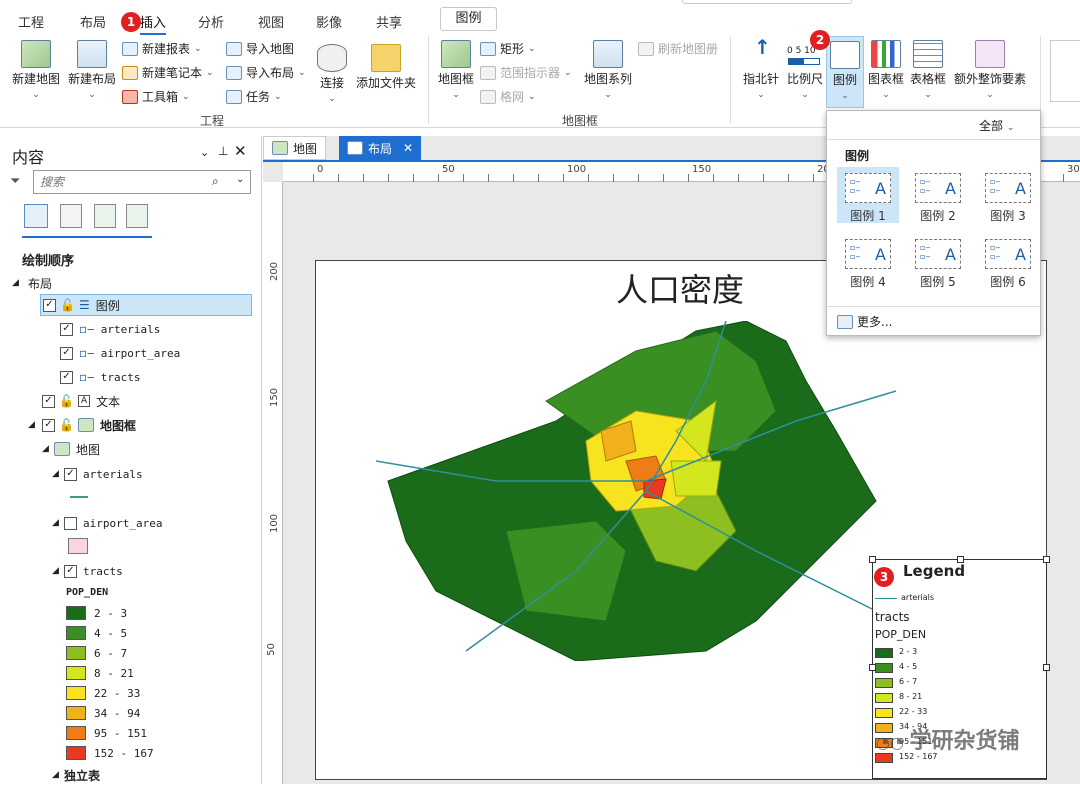 Image resolution: width=1080 pixels, height=786 pixels. What do you see at coordinates (153, 23) in the screenshot?
I see `tab-insert: 插入` at bounding box center [153, 23].